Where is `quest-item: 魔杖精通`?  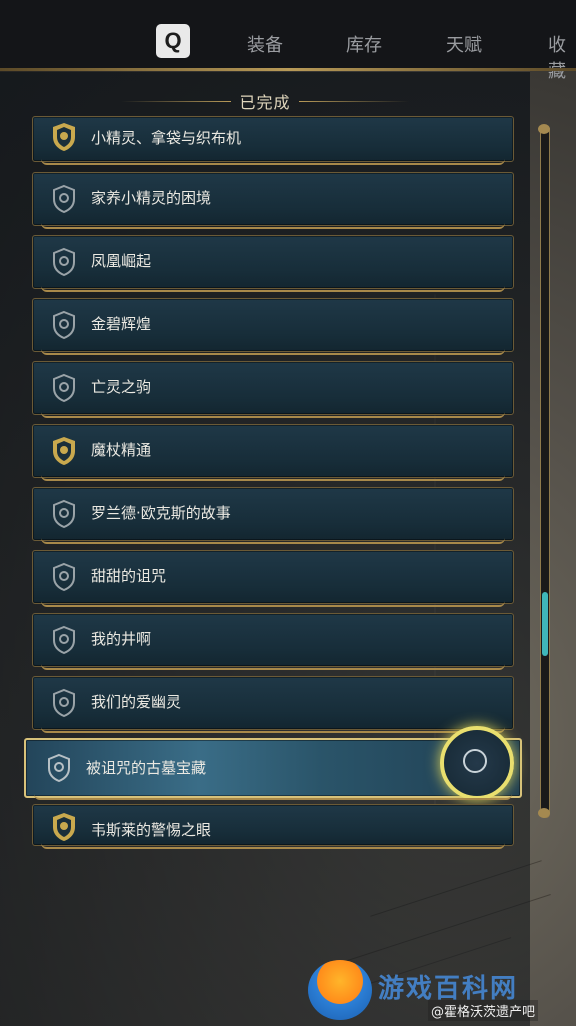 quest-item: 魔杖精通 is located at coordinates (273, 452).